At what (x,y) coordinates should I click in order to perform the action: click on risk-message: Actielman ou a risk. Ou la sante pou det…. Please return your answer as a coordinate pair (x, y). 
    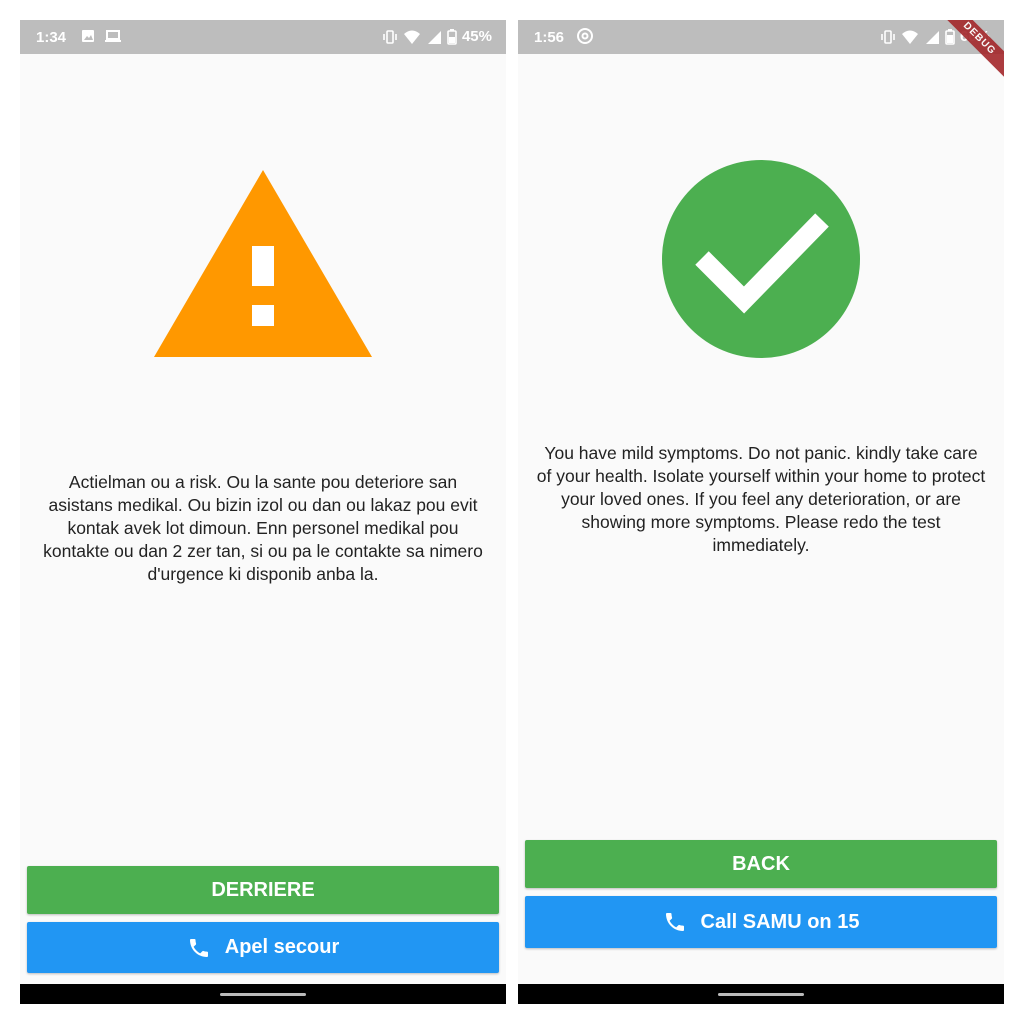
    Looking at the image, I should click on (263, 528).